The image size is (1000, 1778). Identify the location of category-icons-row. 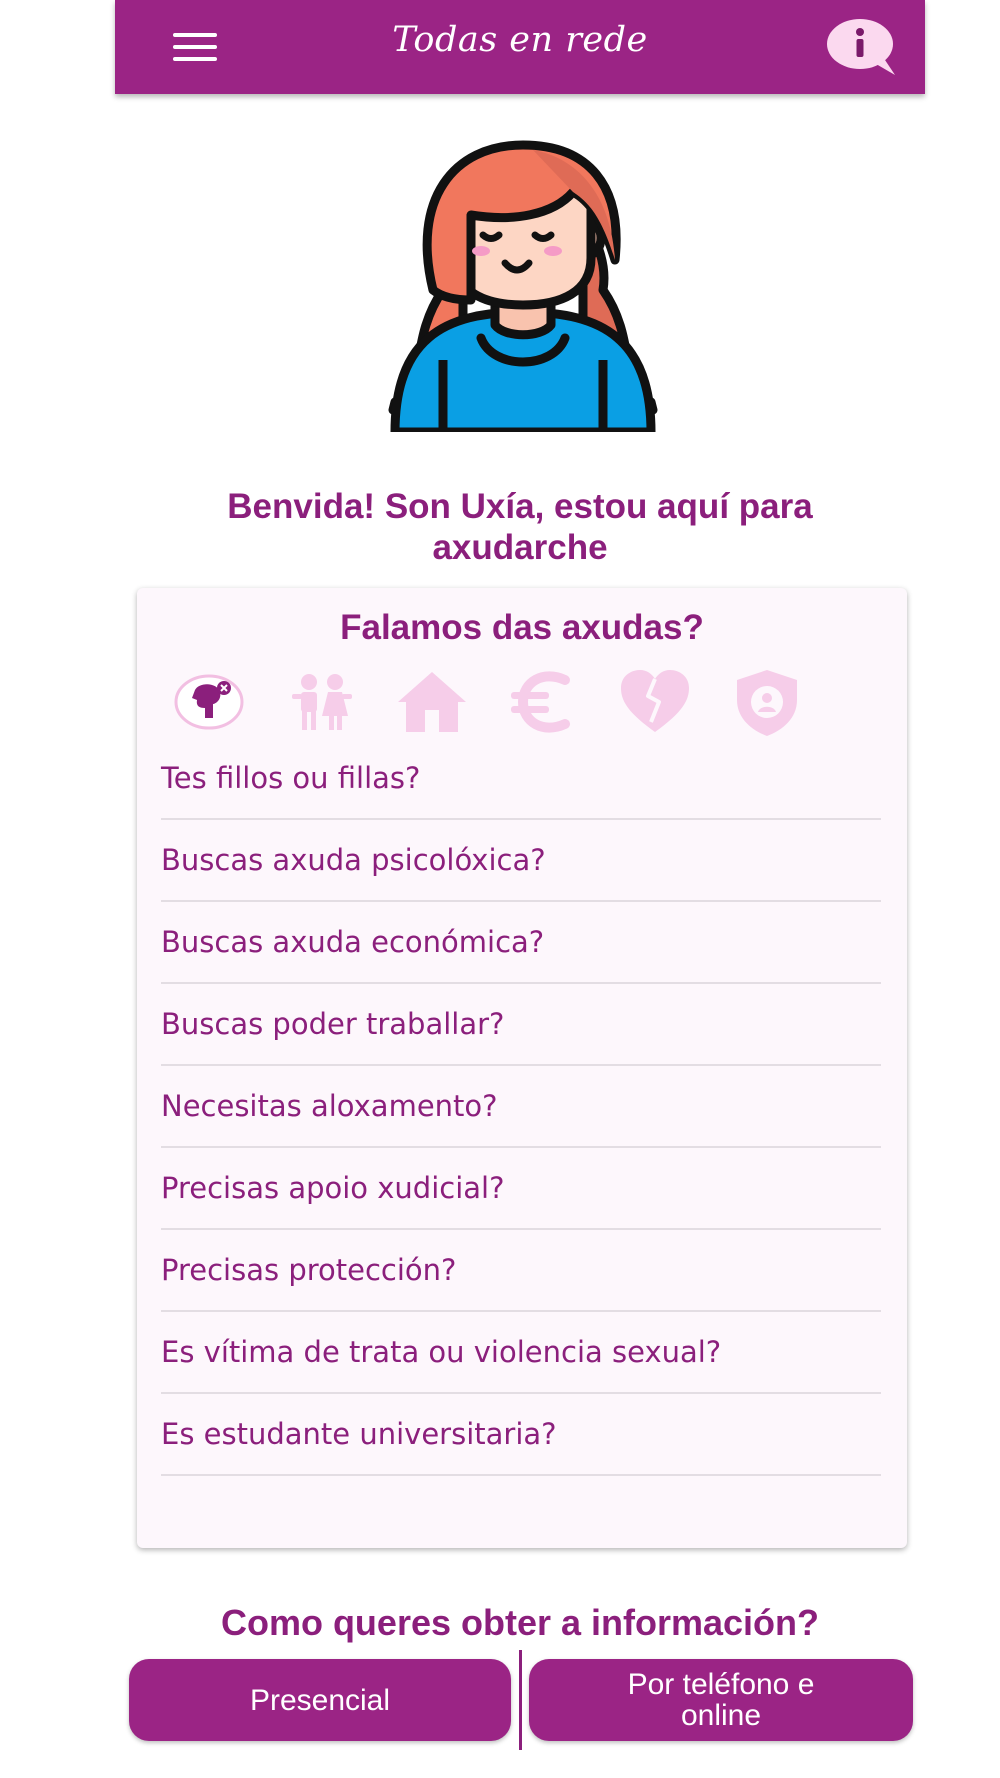
(522, 702).